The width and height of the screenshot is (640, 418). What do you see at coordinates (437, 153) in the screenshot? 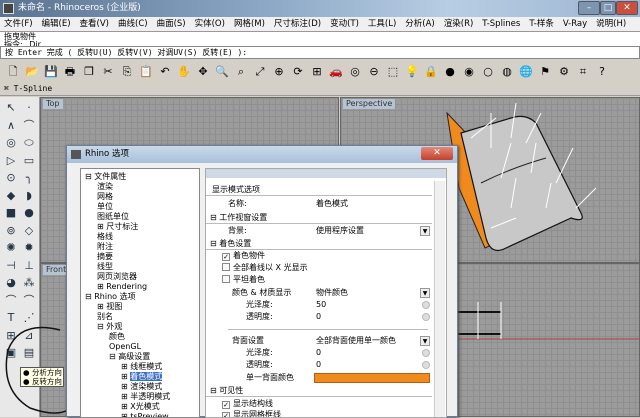
I see `dialog-close-button: ✕` at bounding box center [437, 153].